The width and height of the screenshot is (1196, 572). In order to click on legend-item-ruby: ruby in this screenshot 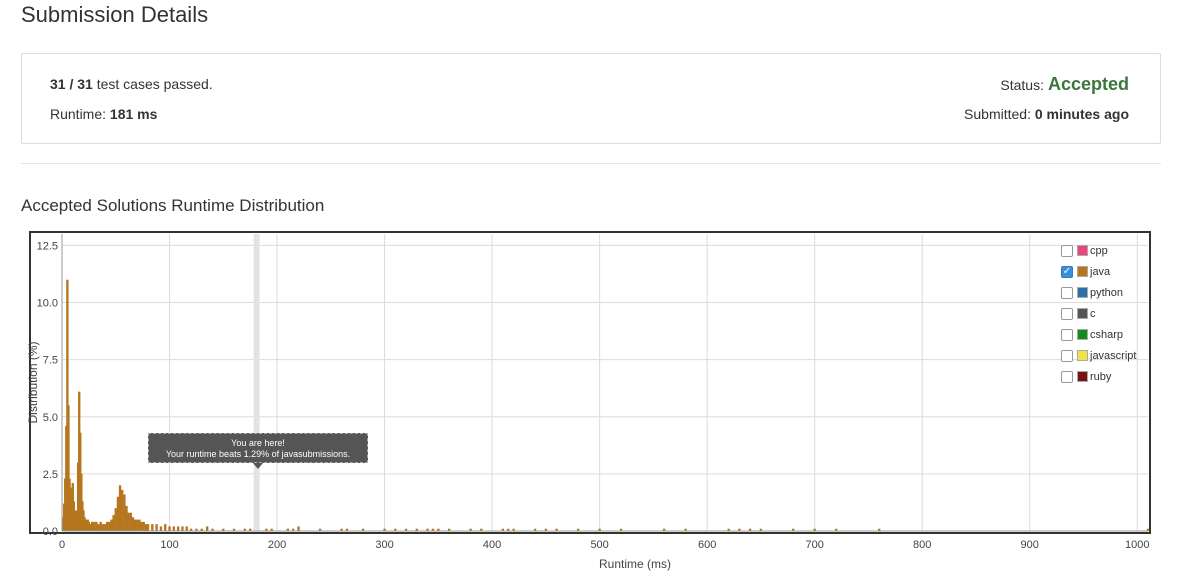, I will do `click(1098, 376)`.